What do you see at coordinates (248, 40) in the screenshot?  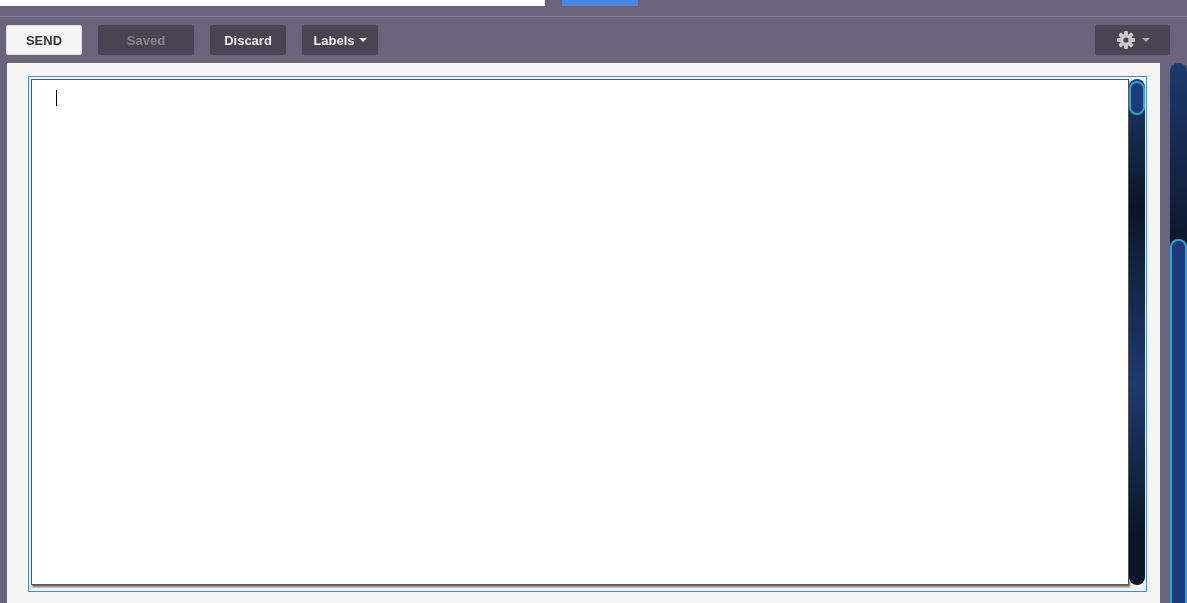 I see `toolbar-button: Discard` at bounding box center [248, 40].